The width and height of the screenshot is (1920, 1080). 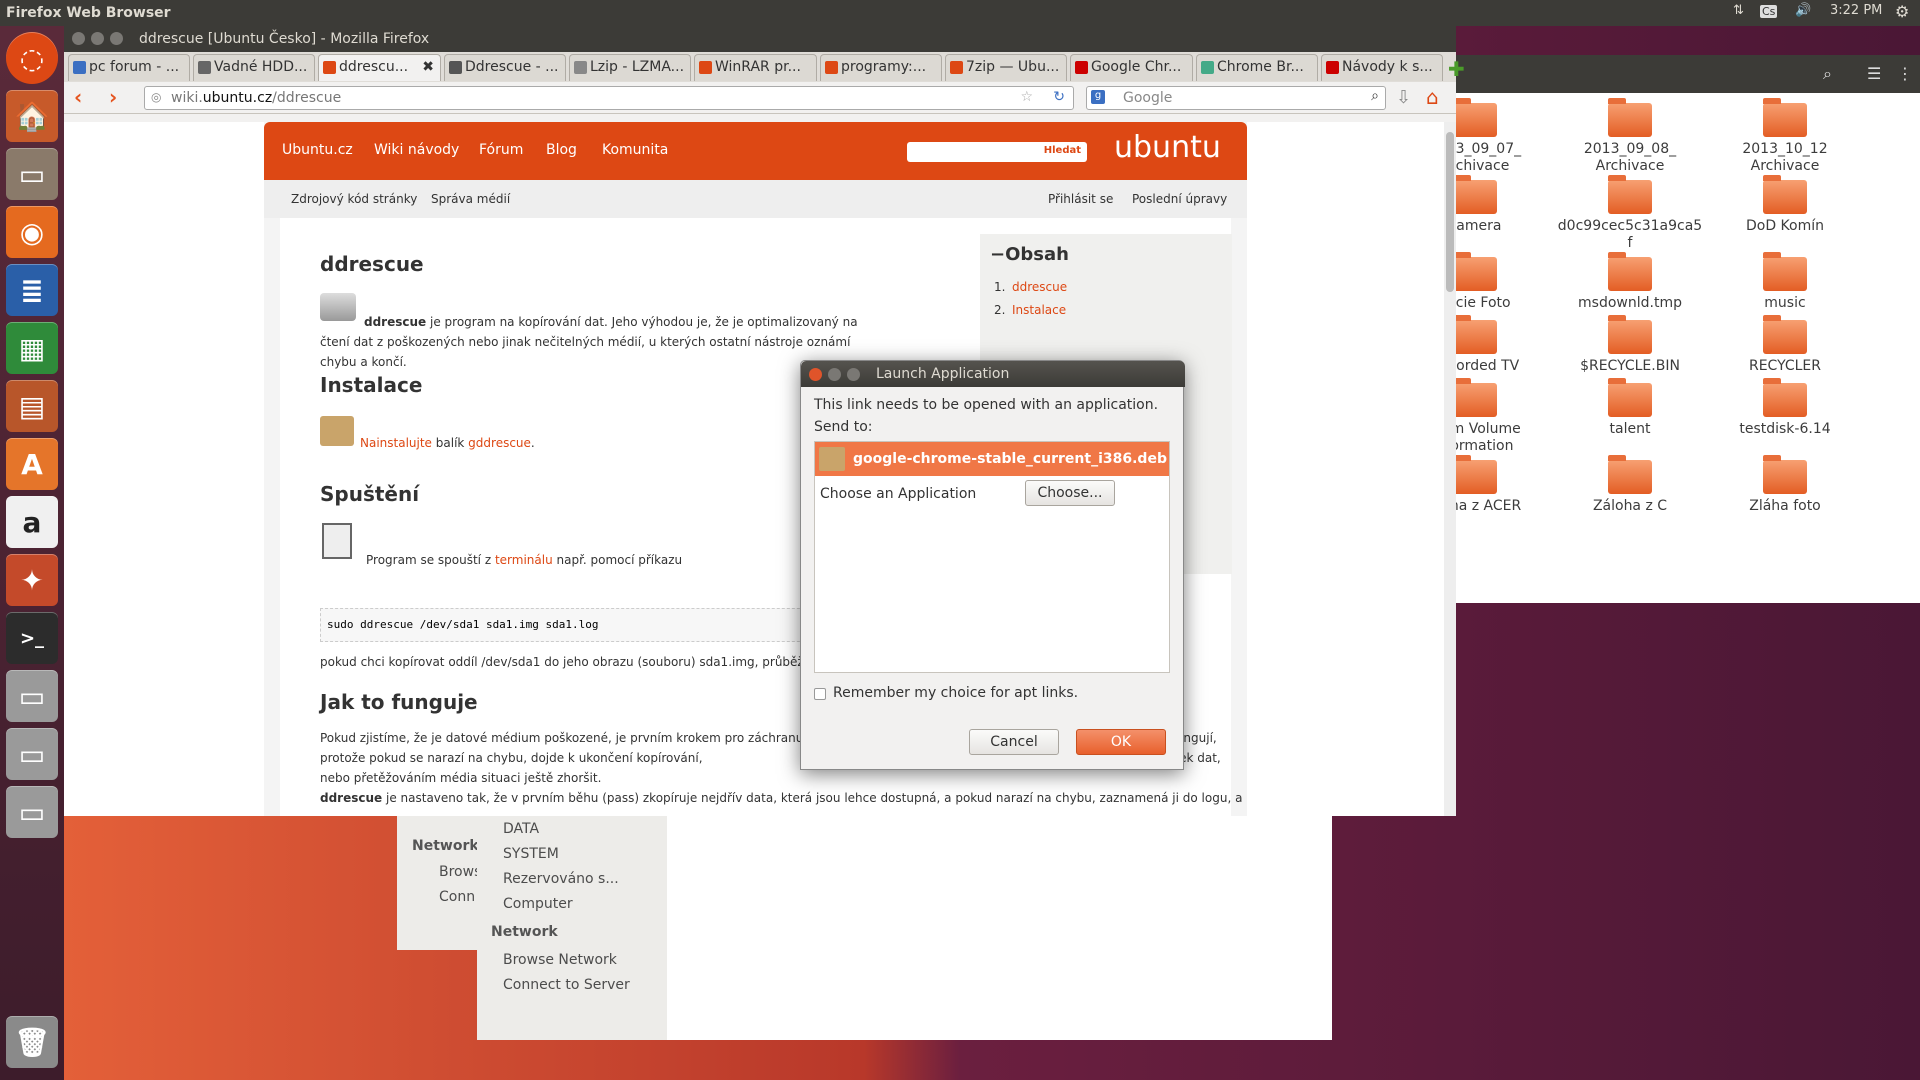 I want to click on selected-file-row: google-chrome-stable_current_i386.deb, so click(x=992, y=459).